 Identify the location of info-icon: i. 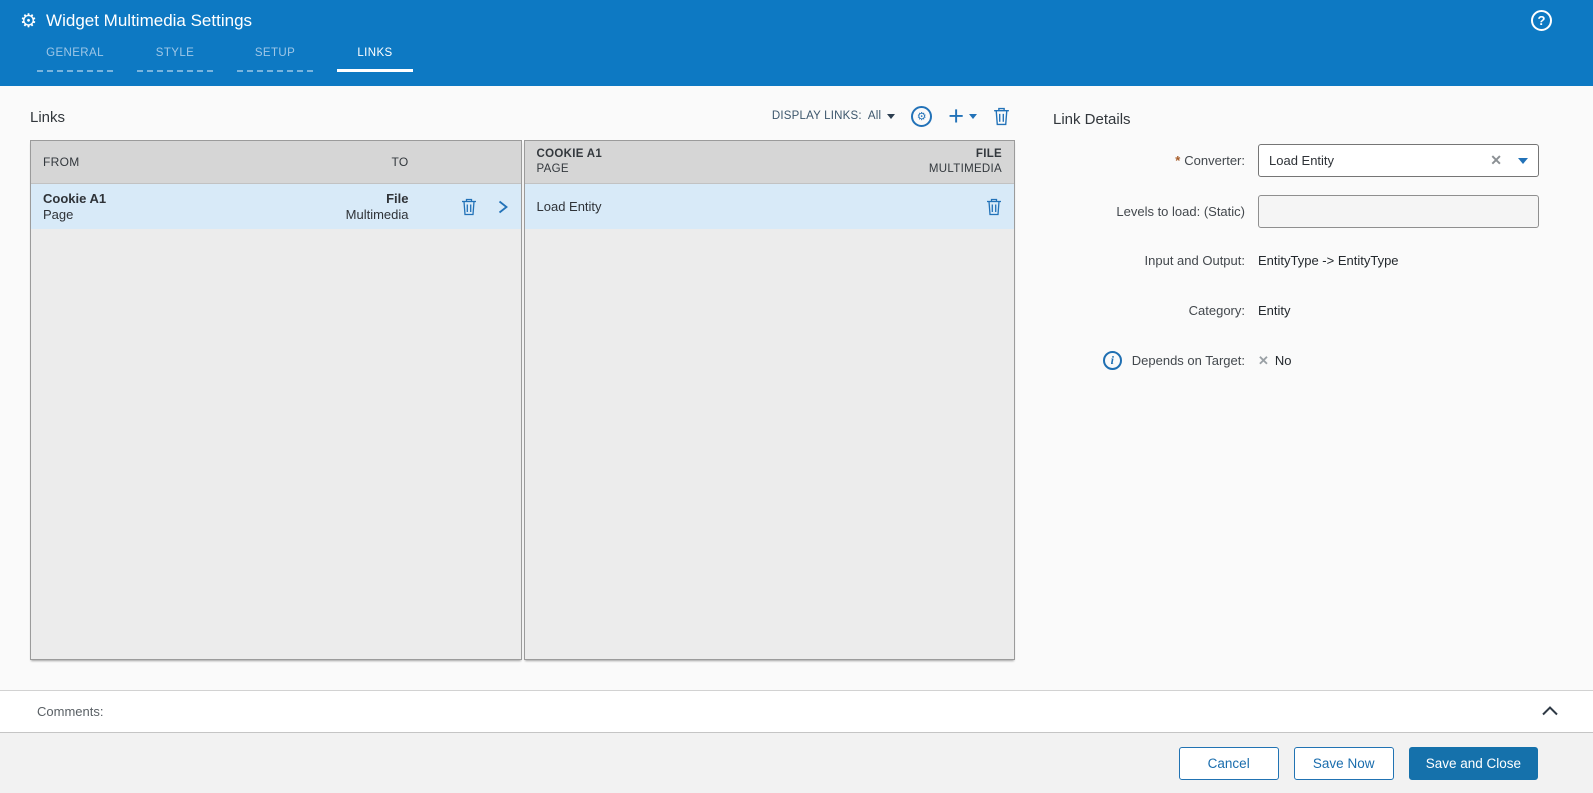
(1112, 360).